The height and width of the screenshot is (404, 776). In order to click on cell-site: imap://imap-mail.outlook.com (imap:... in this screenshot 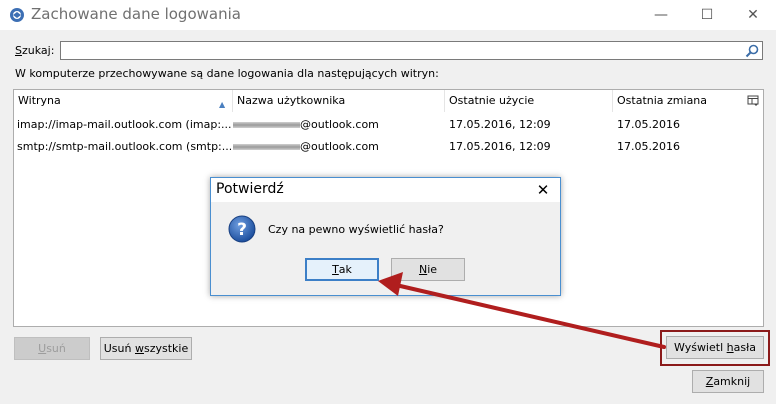, I will do `click(124, 124)`.